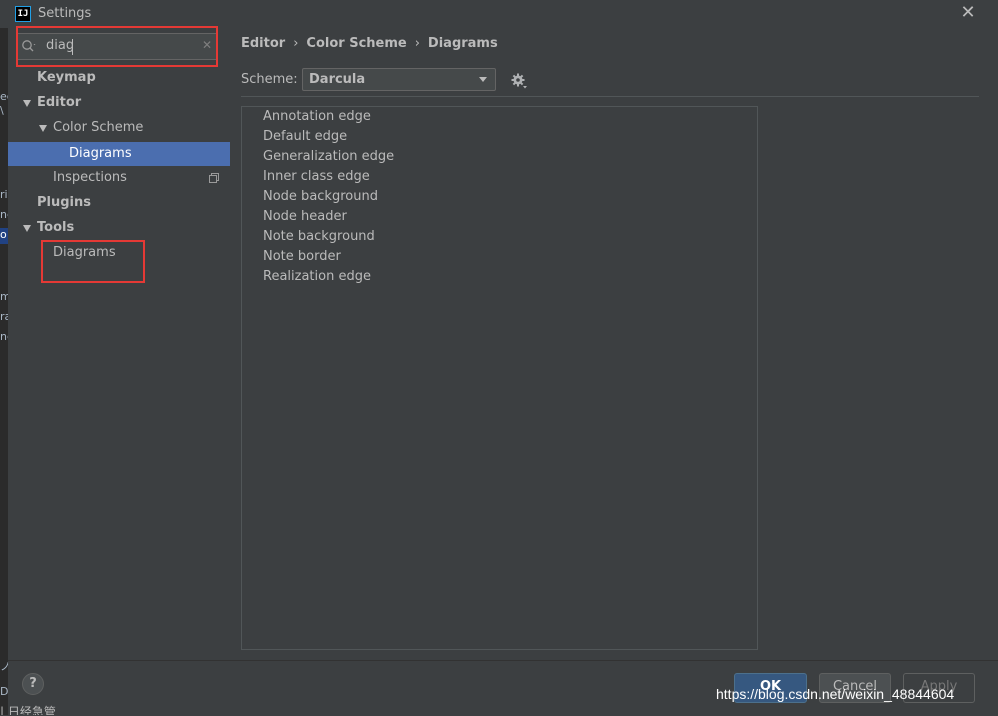 This screenshot has height=716, width=998. What do you see at coordinates (4, 691) in the screenshot?
I see `ide-text-fragment: D` at bounding box center [4, 691].